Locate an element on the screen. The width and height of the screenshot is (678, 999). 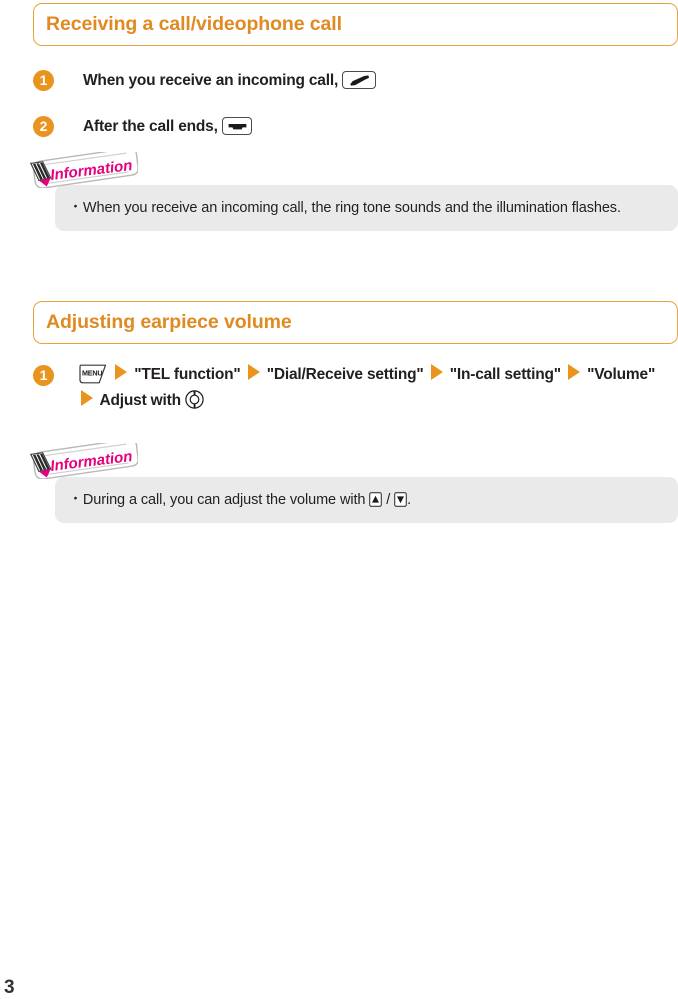
section-heading-receiving-call: Receiving a call/videophone call is located at coordinates (355, 24).